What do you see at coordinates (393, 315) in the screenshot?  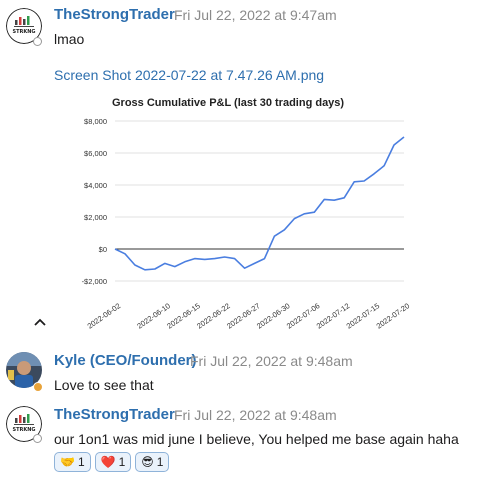 I see `x-tick-label: 2022-07-20` at bounding box center [393, 315].